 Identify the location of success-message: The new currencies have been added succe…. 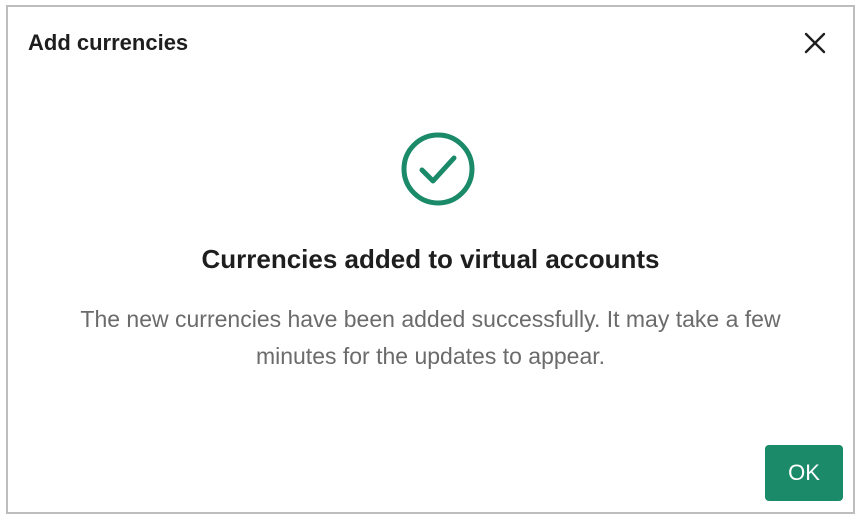
(430, 337).